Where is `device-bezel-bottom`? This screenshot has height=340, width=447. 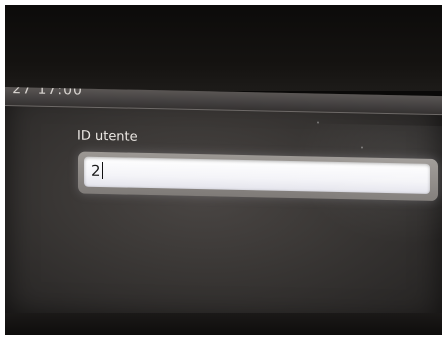 device-bezel-bottom is located at coordinates (223, 324).